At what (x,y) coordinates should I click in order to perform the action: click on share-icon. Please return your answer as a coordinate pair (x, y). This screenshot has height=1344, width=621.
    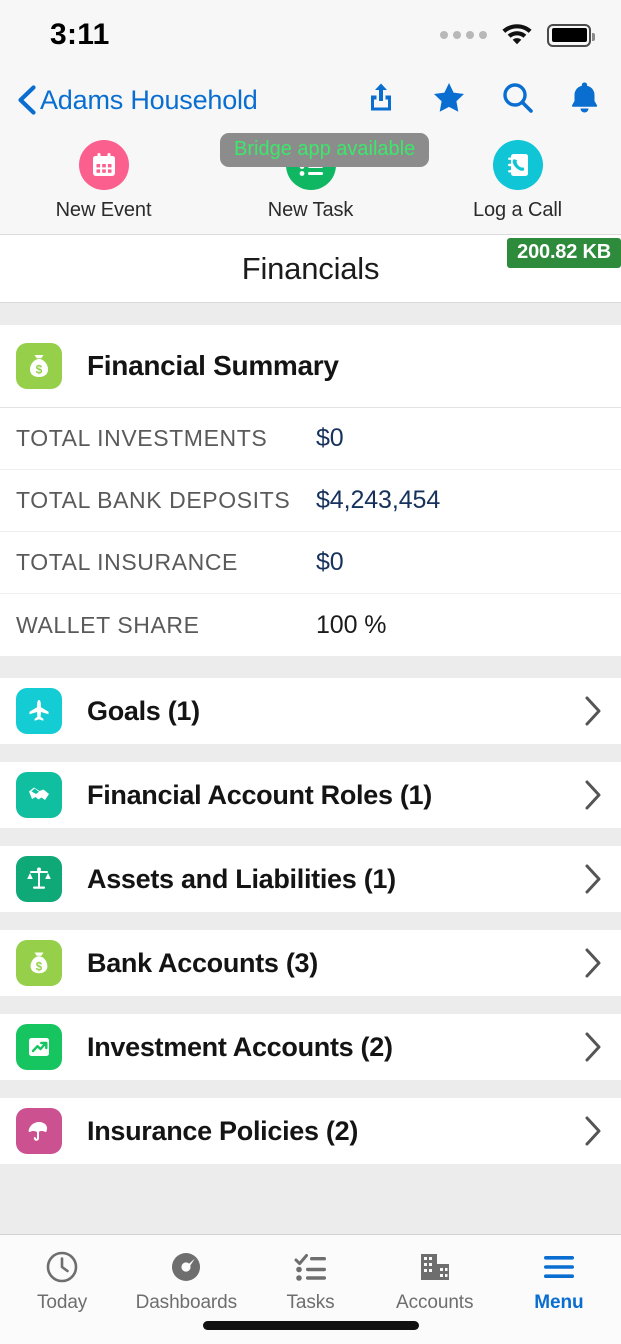
    Looking at the image, I should click on (381, 100).